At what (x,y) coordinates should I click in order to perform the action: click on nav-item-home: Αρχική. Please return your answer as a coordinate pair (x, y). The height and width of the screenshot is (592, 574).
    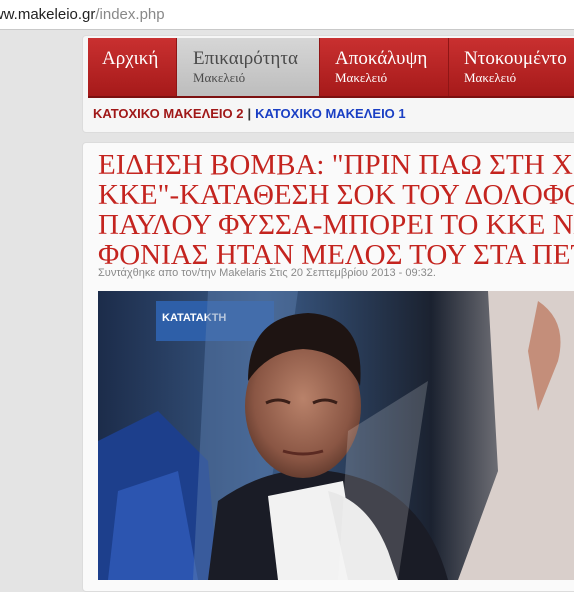
    Looking at the image, I should click on (132, 67).